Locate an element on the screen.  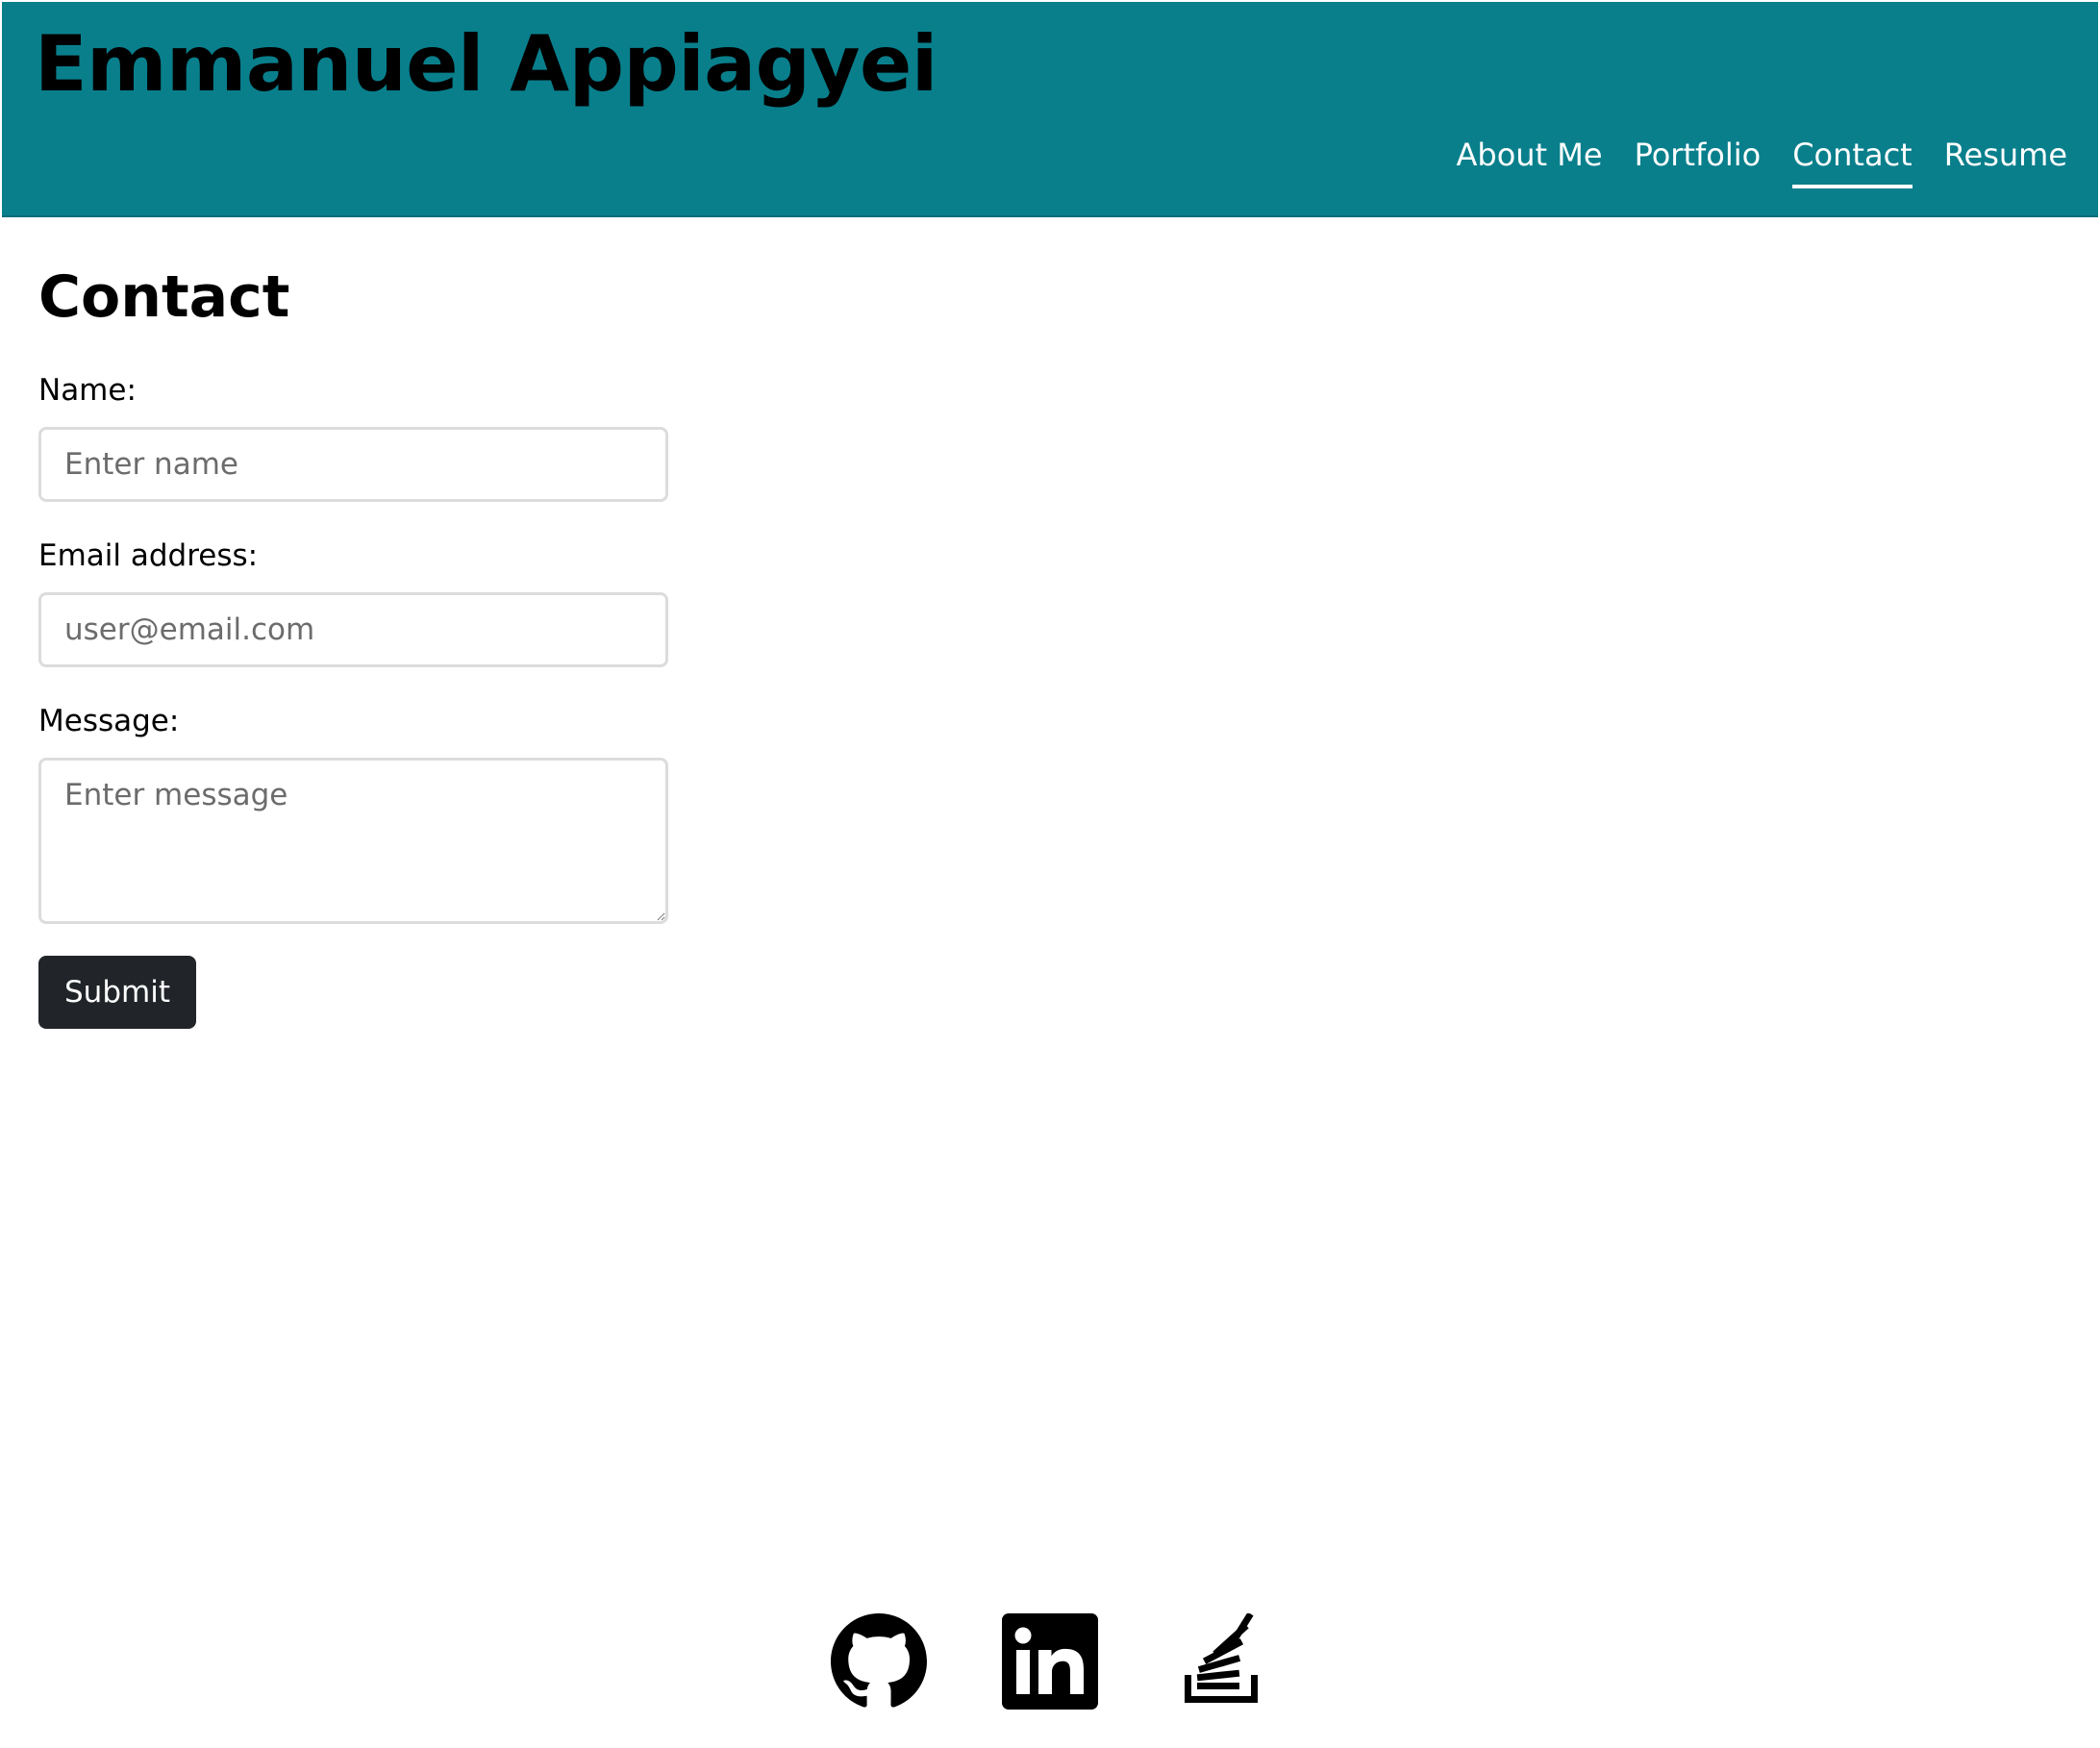
page-title: Contact is located at coordinates (164, 297).